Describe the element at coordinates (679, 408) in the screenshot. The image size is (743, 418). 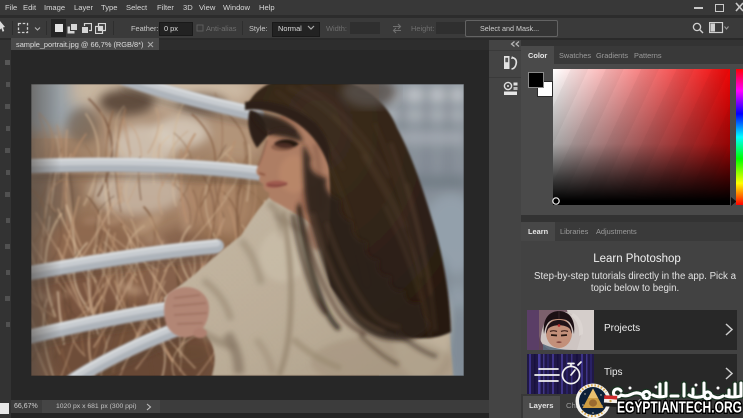
I see `svg-text: EGYPTIANTECH.ORG` at that location.